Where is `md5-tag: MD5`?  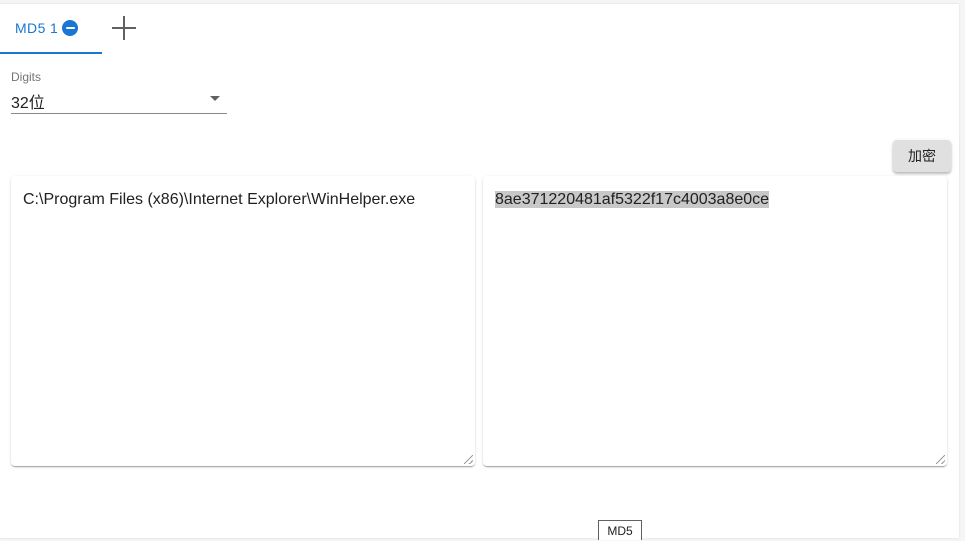 md5-tag: MD5 is located at coordinates (620, 530).